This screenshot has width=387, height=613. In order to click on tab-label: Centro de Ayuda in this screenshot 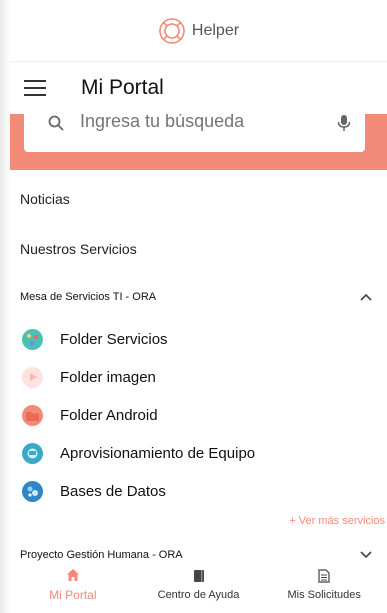, I will do `click(198, 595)`.